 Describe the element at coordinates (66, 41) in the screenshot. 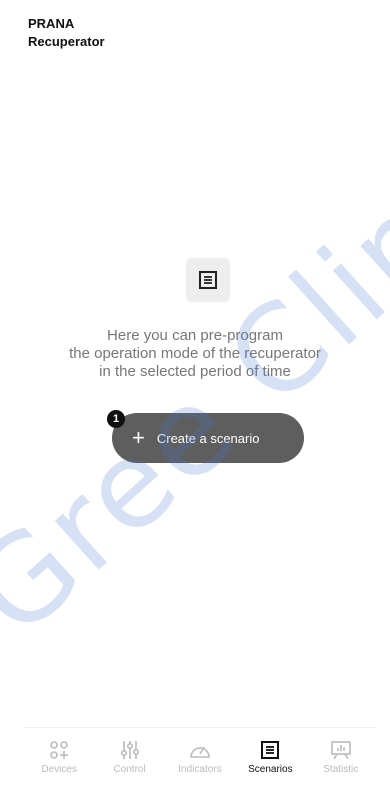

I see `device-title: Recuperator` at that location.